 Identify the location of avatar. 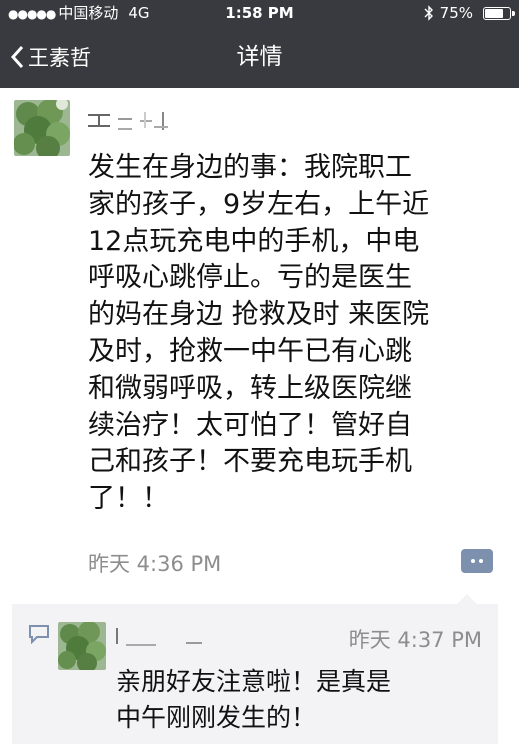
(42, 128).